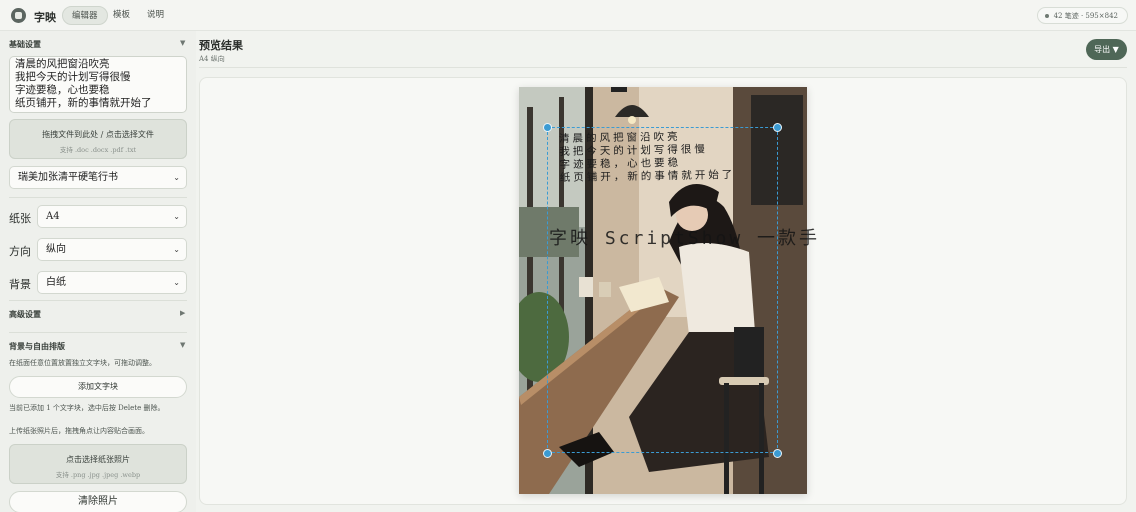 The image size is (1136, 512). I want to click on background-label: 背景, so click(20, 284).